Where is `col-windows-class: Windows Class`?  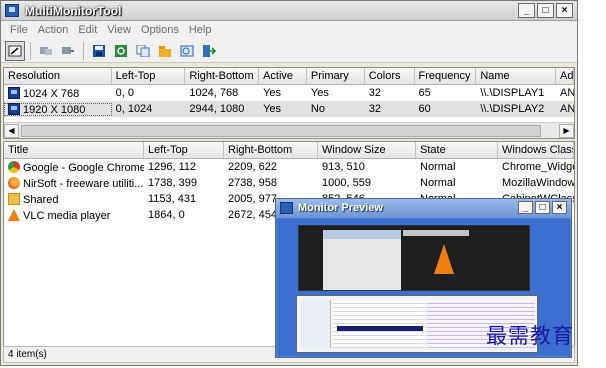 col-windows-class: Windows Class is located at coordinates (536, 150).